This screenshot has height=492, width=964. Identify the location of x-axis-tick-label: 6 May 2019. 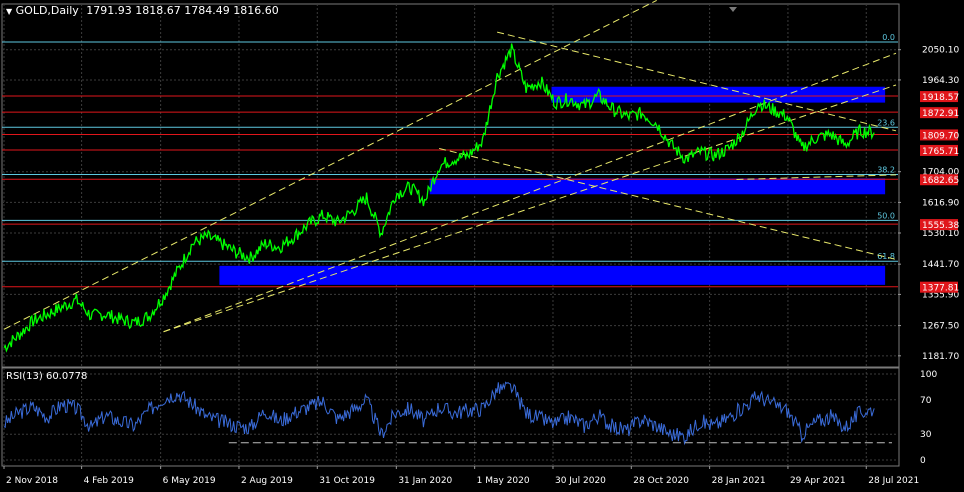
(189, 481).